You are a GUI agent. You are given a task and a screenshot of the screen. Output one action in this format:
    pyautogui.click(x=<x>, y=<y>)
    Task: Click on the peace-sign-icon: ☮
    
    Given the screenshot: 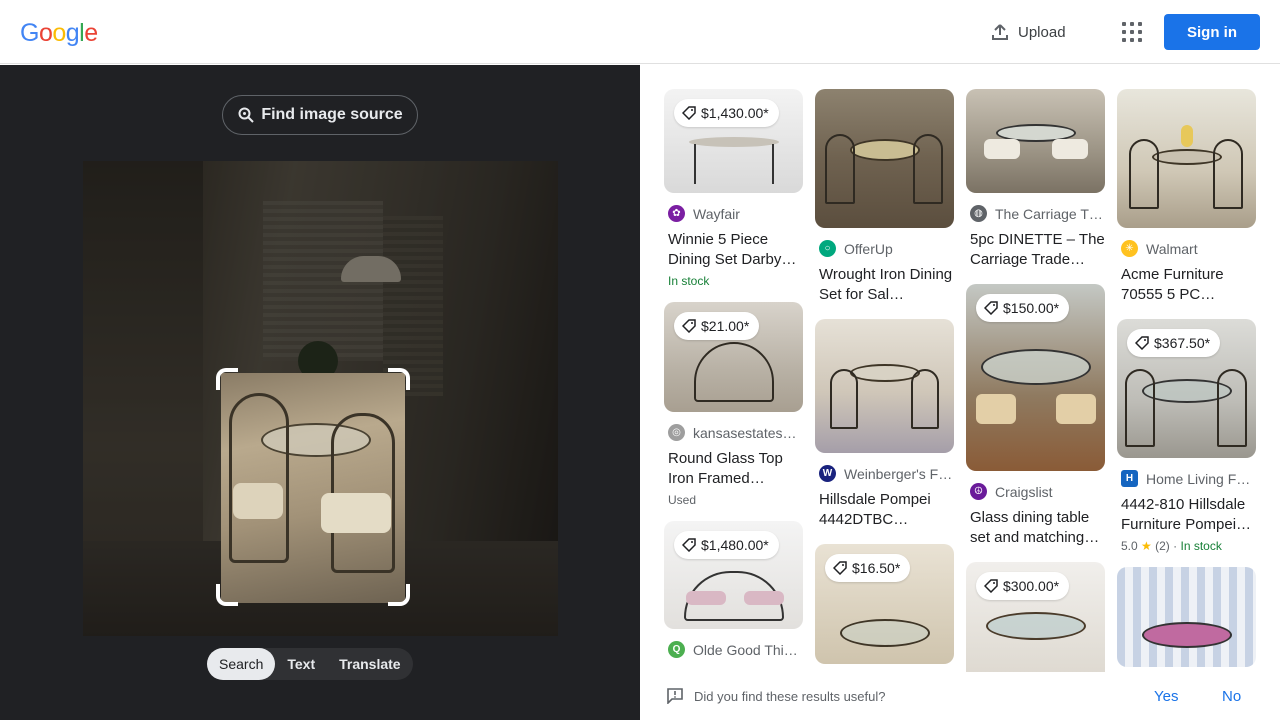 What is the action you would take?
    pyautogui.click(x=978, y=491)
    